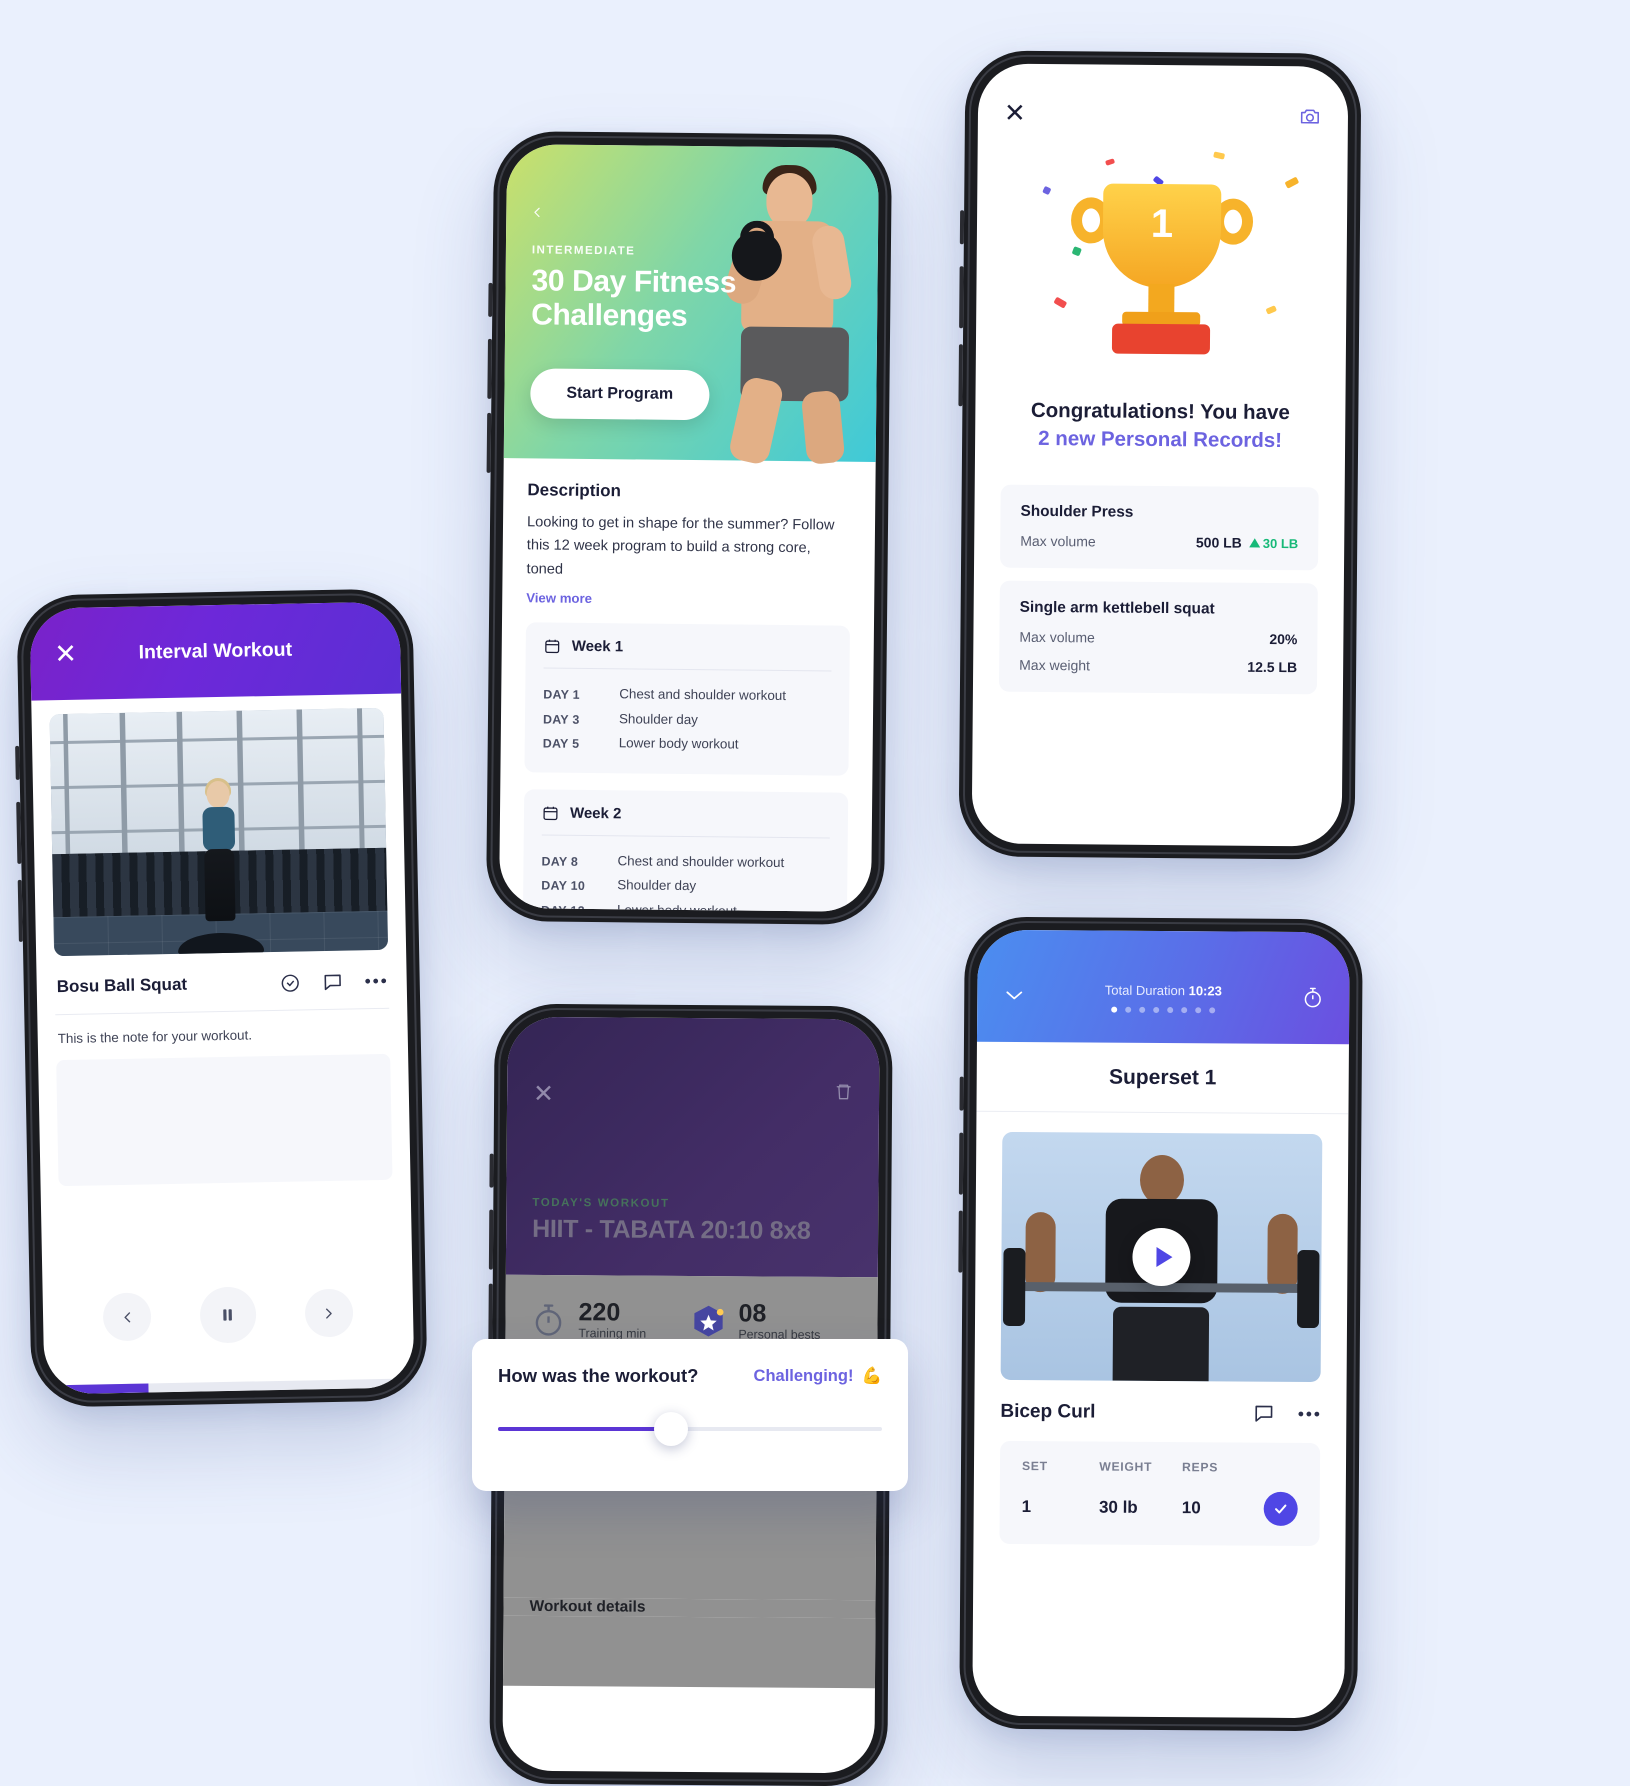 Image resolution: width=1630 pixels, height=1786 pixels. Describe the element at coordinates (219, 856) in the screenshot. I see `athlete-figure` at that location.